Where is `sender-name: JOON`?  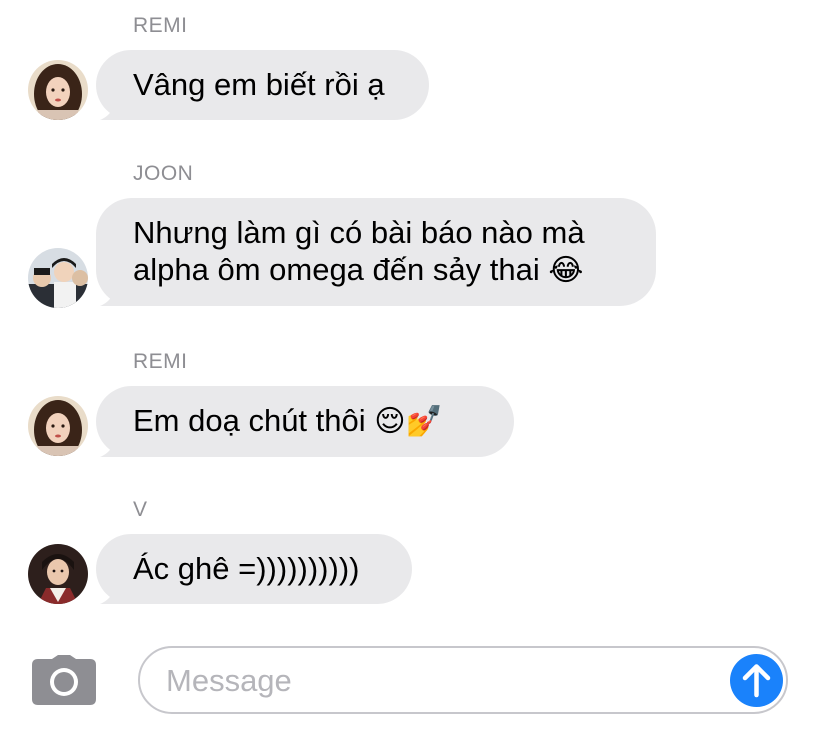 sender-name: JOON is located at coordinates (163, 173).